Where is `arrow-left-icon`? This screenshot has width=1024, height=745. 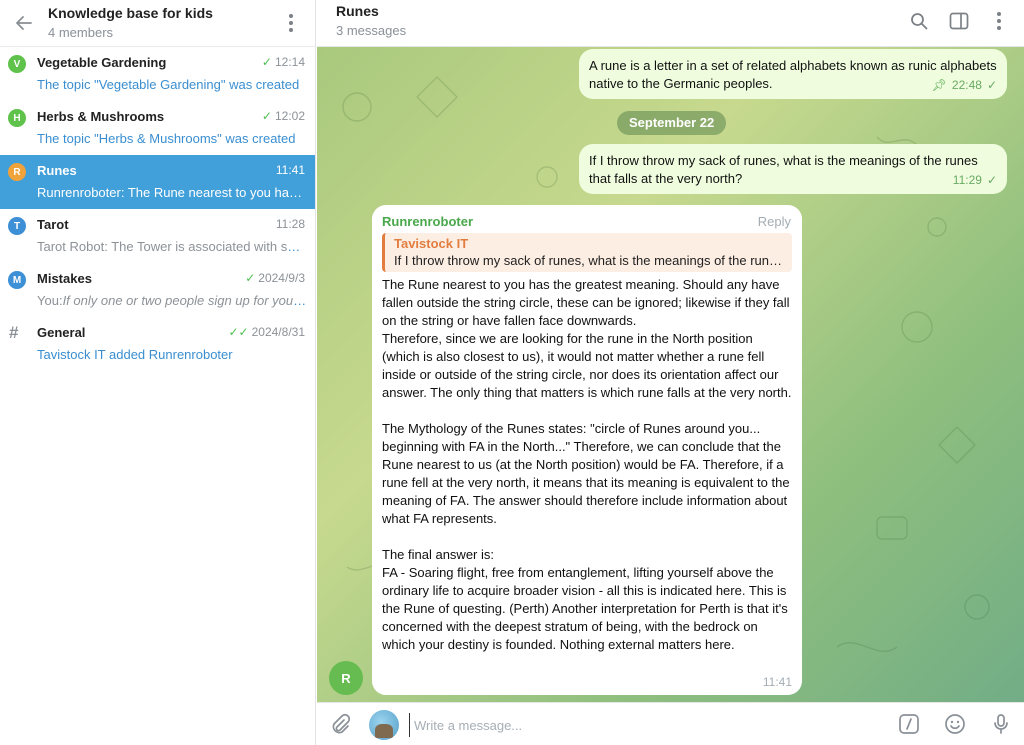 arrow-left-icon is located at coordinates (24, 23).